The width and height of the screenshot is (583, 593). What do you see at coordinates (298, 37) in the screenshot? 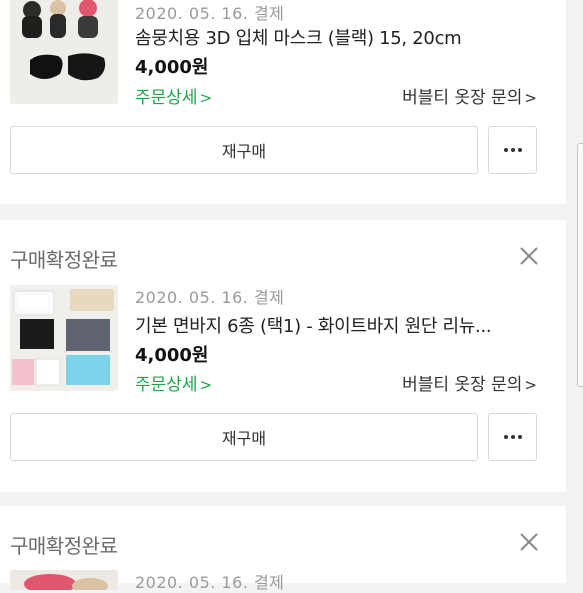
I see `product-title: 솜뭉치용 3D 입체 마스크 (블랙) 15, 20cm` at bounding box center [298, 37].